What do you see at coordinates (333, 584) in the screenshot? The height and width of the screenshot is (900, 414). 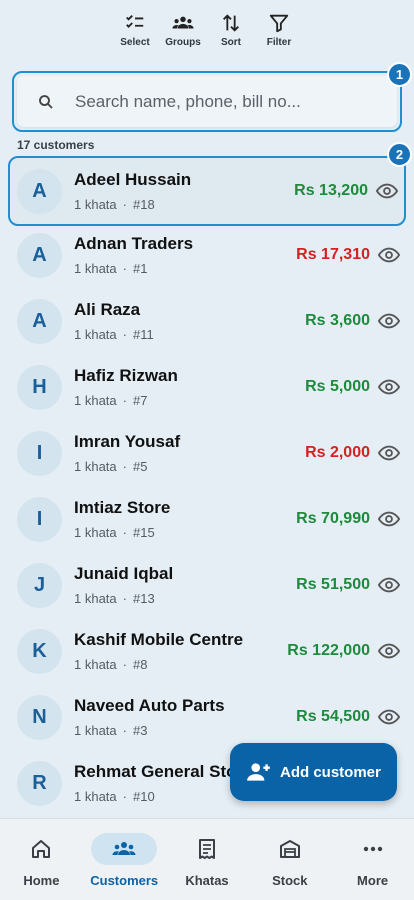 I see `balance-amount: Rs 51,500` at bounding box center [333, 584].